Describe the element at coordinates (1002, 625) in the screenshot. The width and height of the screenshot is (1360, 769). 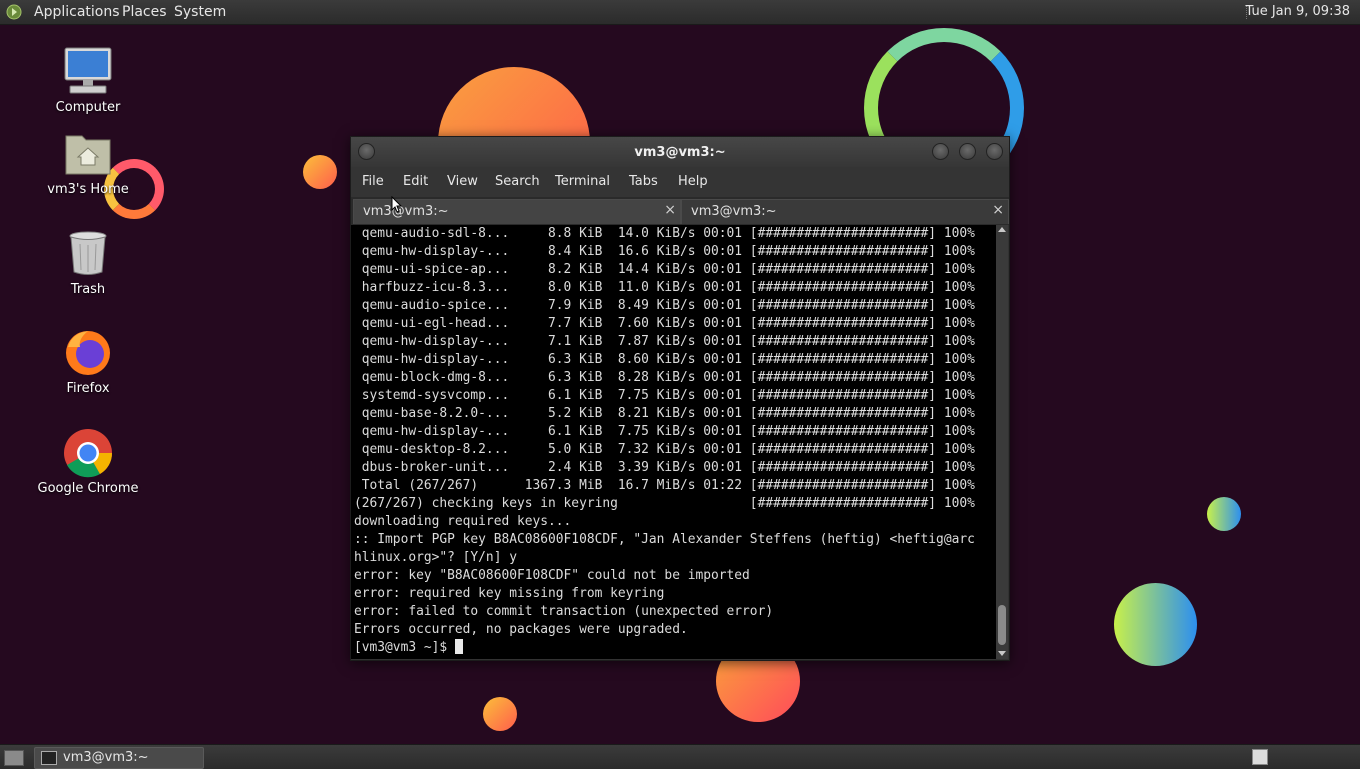
I see `scroll-thumb` at that location.